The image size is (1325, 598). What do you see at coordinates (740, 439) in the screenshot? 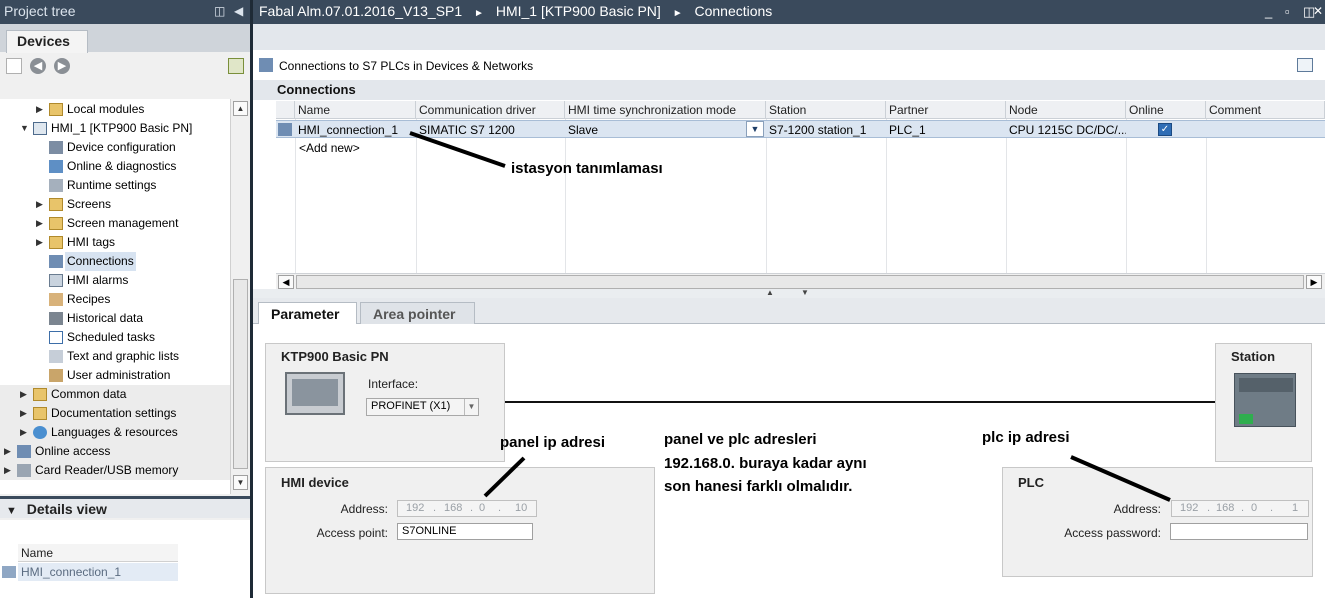
I see `annotation-note-line1: panel ve plc adresleri` at bounding box center [740, 439].